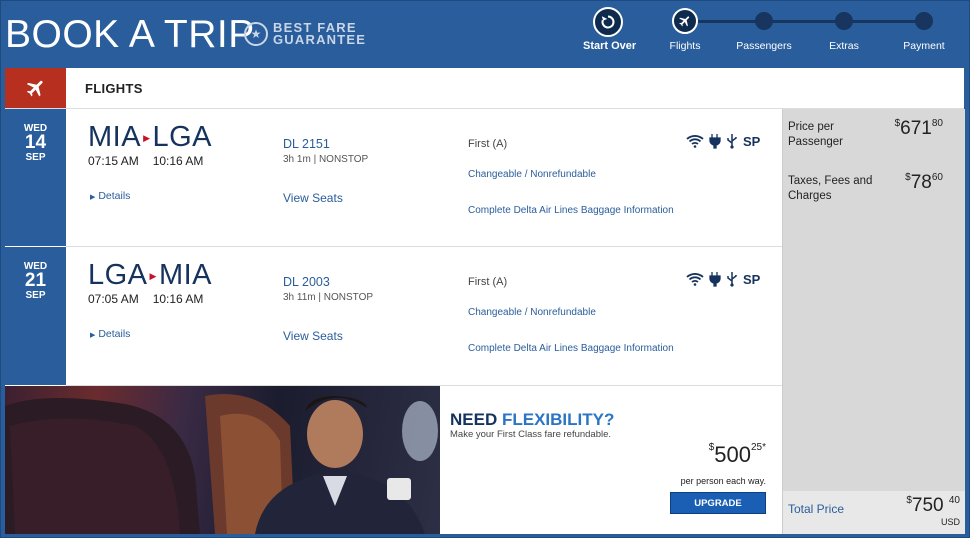 Image resolution: width=970 pixels, height=538 pixels. I want to click on date-number: 21, so click(35, 280).